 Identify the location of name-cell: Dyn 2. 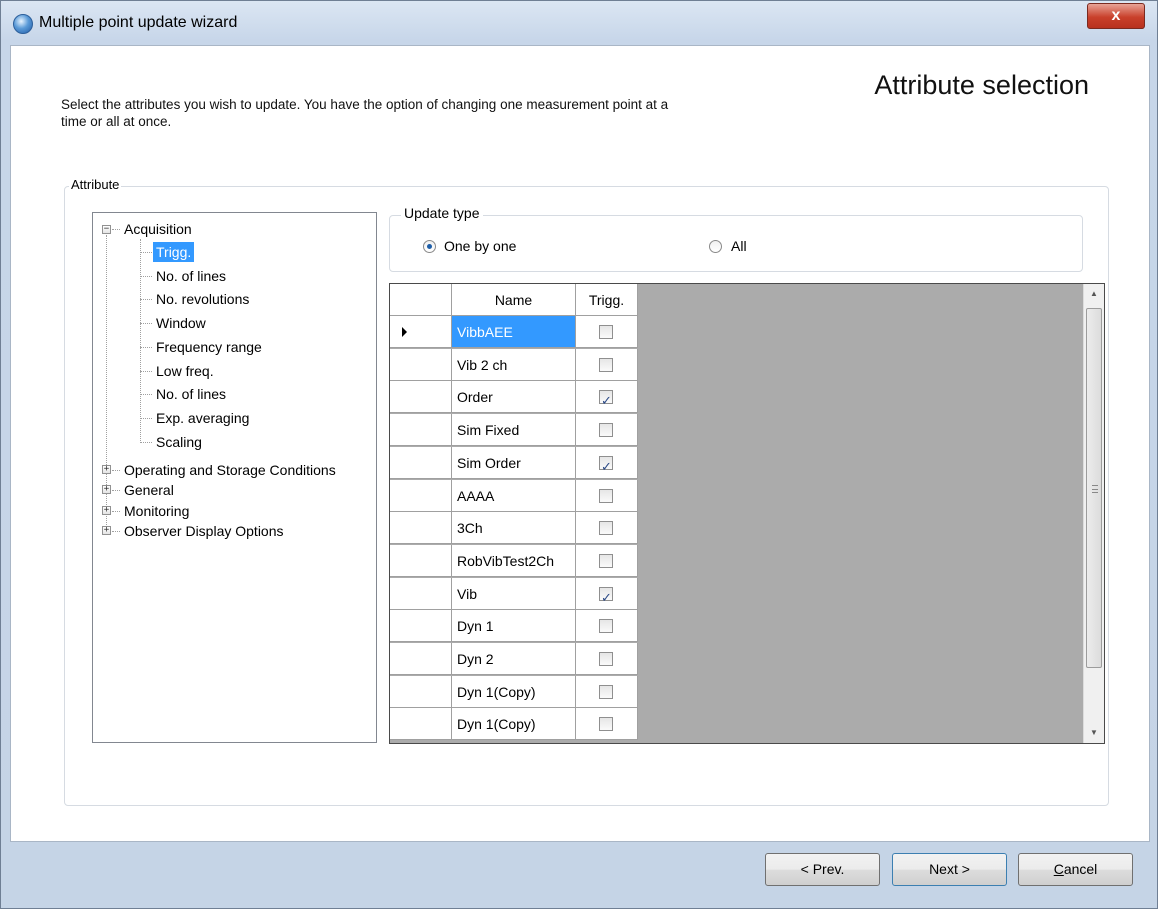
(514, 659).